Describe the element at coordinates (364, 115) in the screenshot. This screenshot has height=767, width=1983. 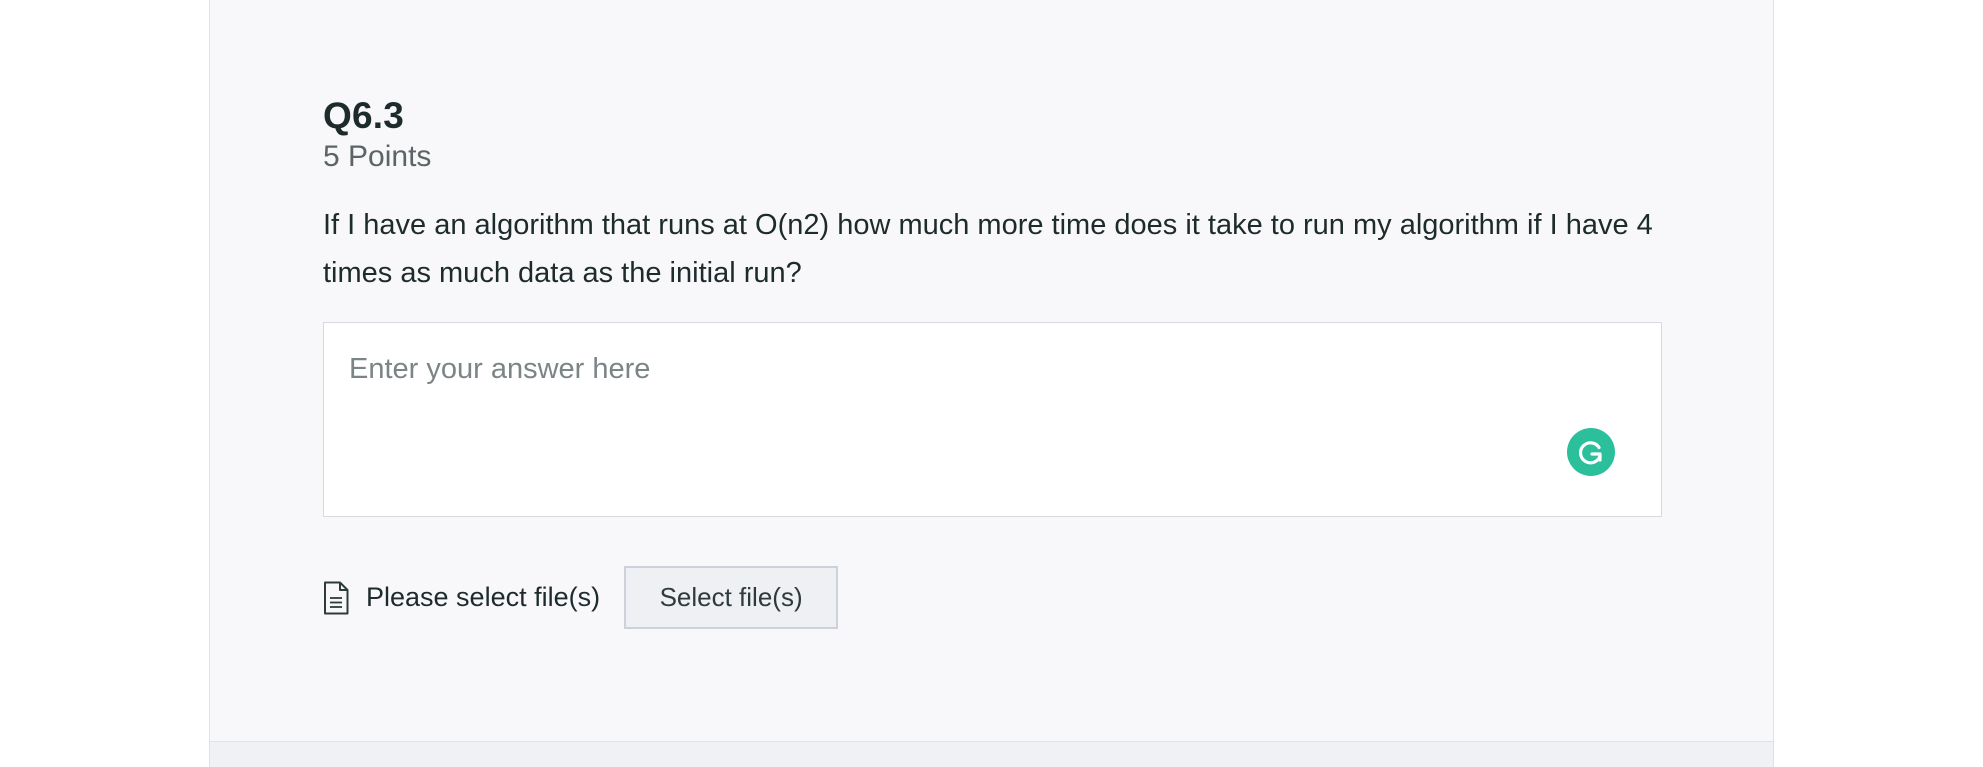
I see `question-title: Q6.3` at that location.